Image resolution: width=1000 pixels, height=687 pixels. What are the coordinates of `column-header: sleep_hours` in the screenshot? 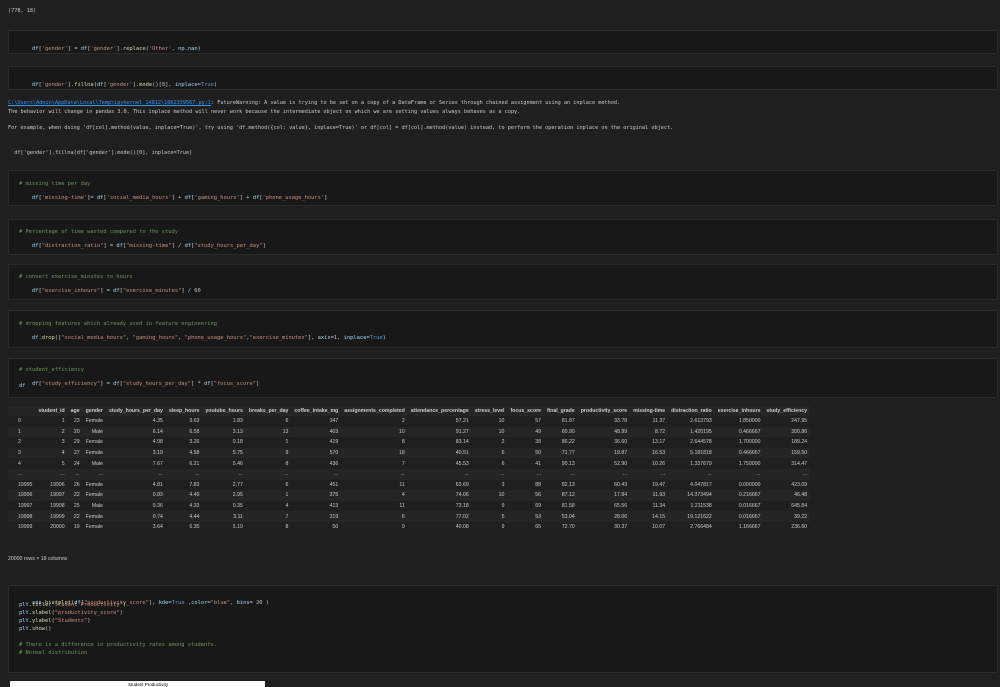 It's located at (184, 411).